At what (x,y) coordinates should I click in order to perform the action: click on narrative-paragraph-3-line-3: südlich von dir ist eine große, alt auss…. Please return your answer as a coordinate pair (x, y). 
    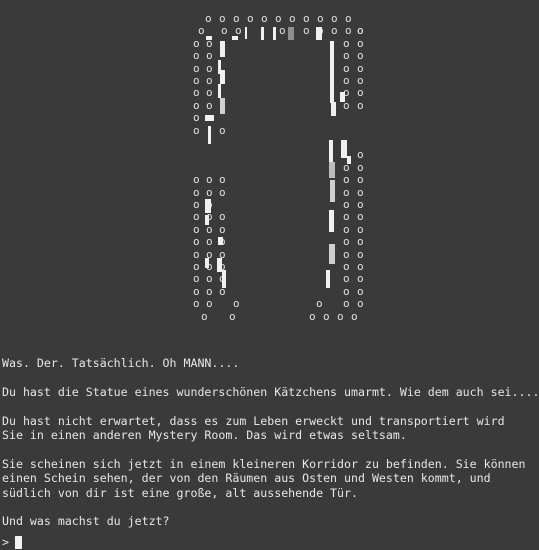
    Looking at the image, I should click on (180, 492).